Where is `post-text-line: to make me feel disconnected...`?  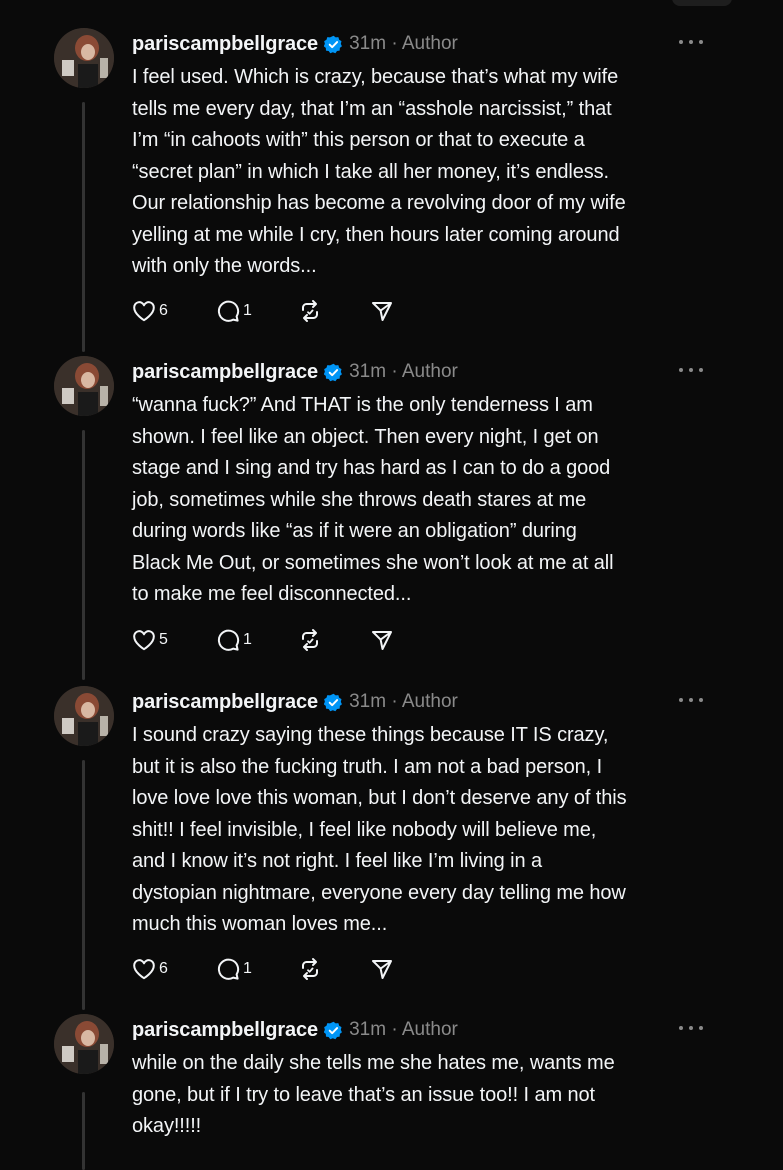
post-text-line: to make me feel disconnected... is located at coordinates (272, 594).